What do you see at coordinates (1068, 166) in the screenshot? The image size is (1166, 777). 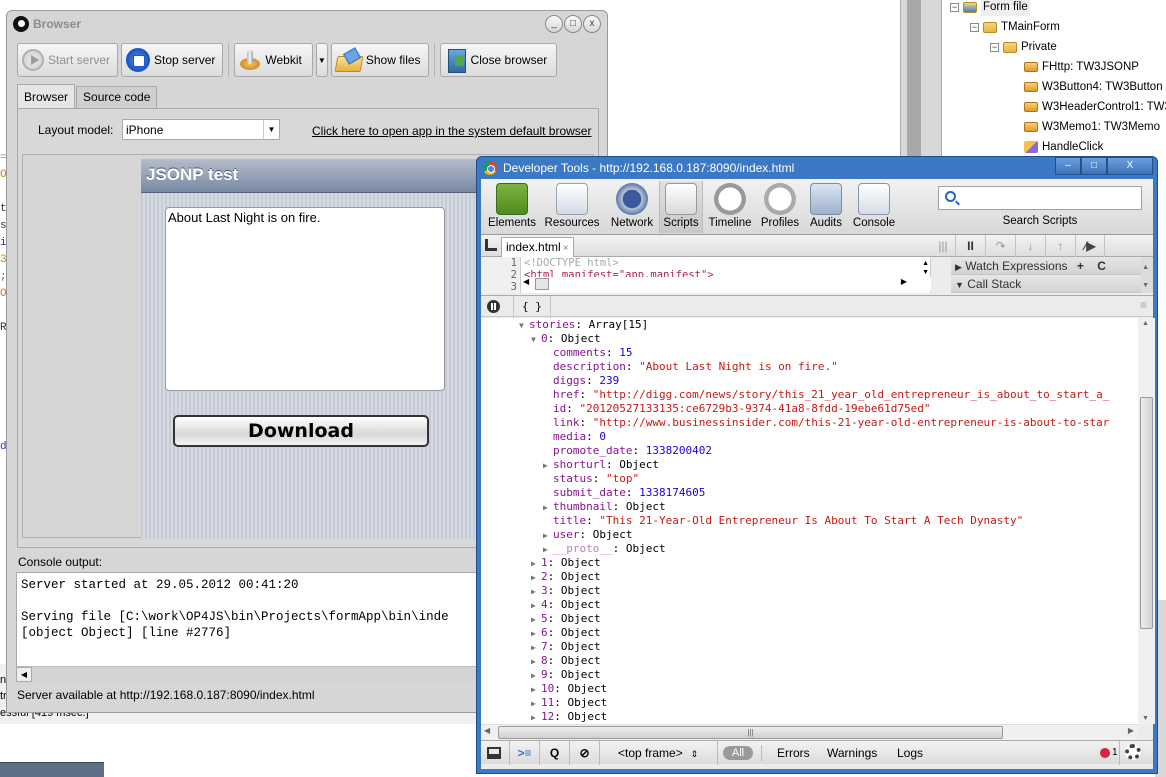 I see `minimize-button: –` at bounding box center [1068, 166].